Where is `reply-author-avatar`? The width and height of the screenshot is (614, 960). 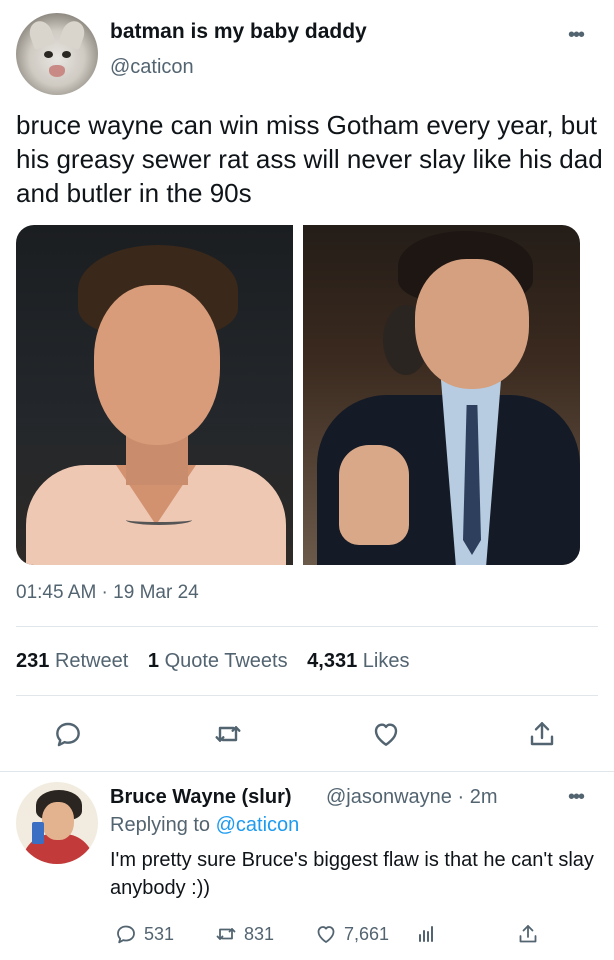 reply-author-avatar is located at coordinates (57, 823).